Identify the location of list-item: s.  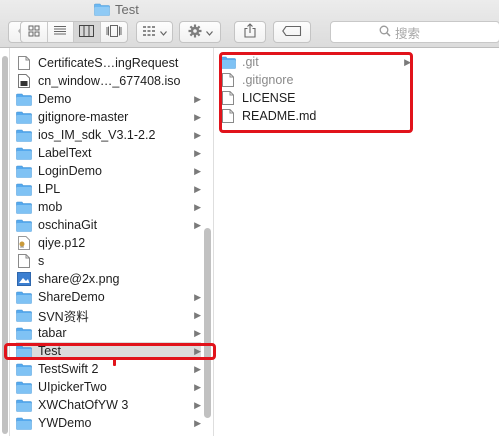
(108, 261).